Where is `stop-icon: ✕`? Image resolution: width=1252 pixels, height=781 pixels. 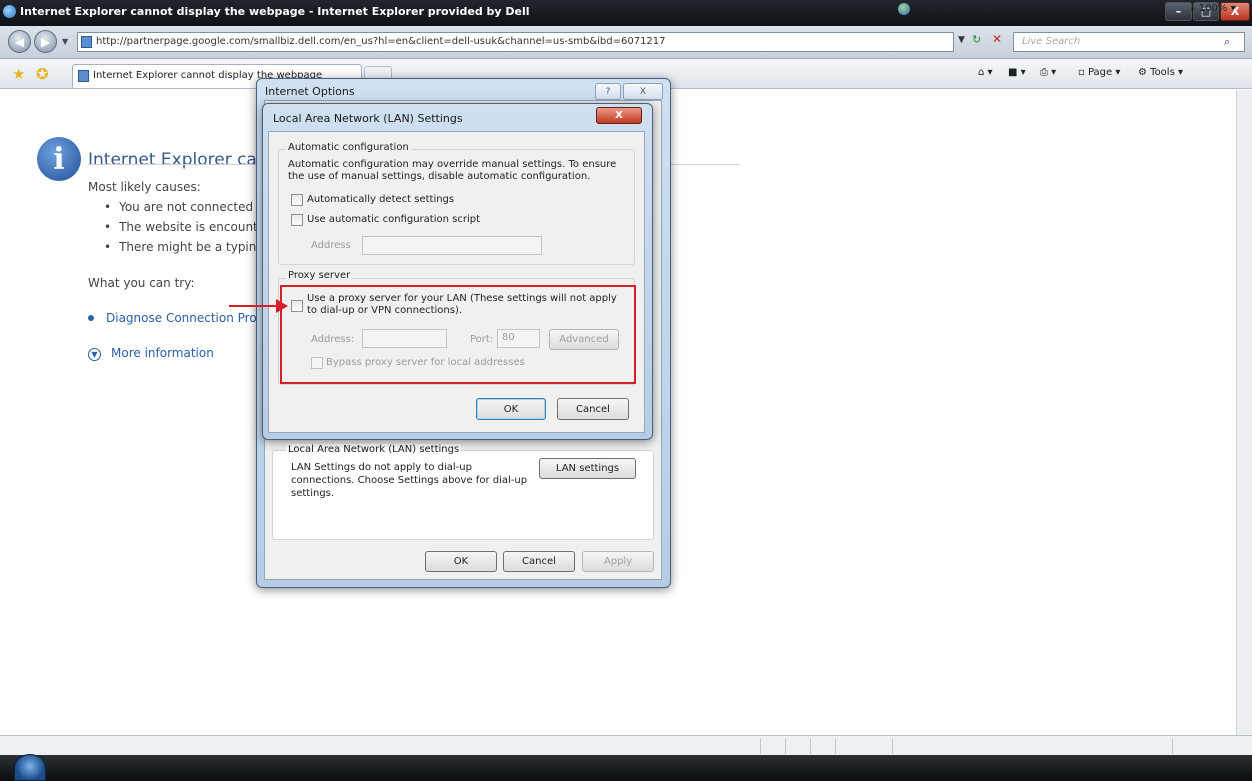 stop-icon: ✕ is located at coordinates (997, 39).